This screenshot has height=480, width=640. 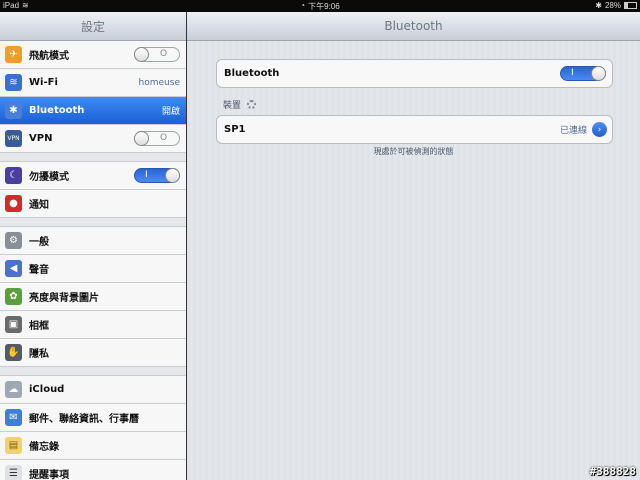 What do you see at coordinates (13, 472) in the screenshot?
I see `reminders-icon: ☰` at bounding box center [13, 472].